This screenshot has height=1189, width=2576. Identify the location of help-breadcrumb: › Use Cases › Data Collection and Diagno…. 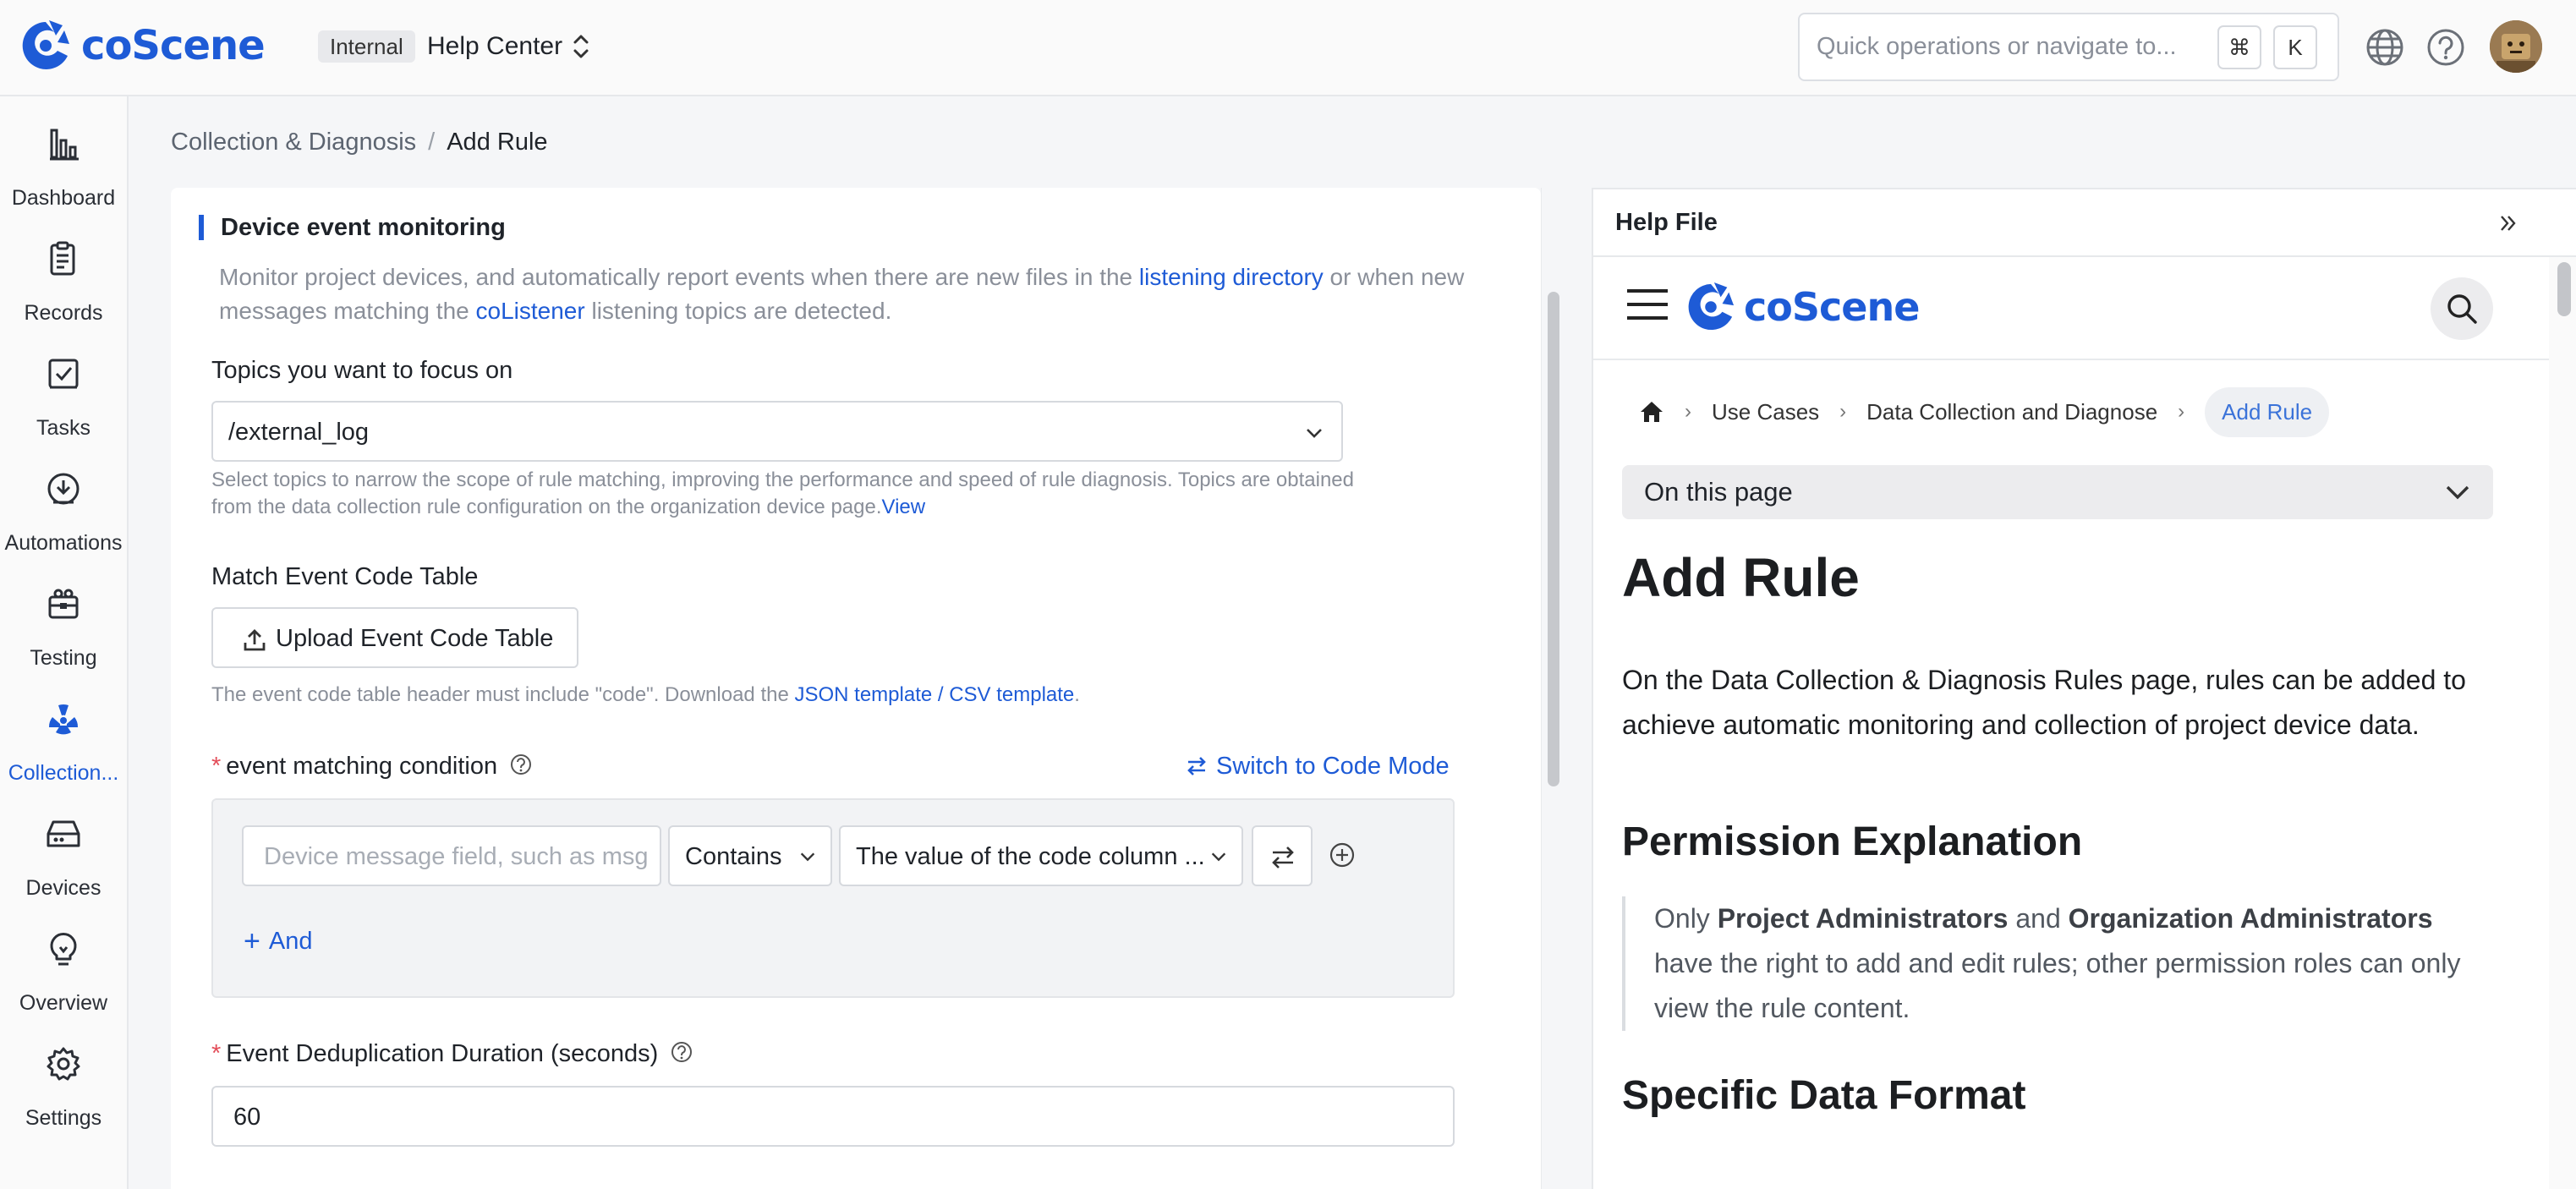
(1976, 412).